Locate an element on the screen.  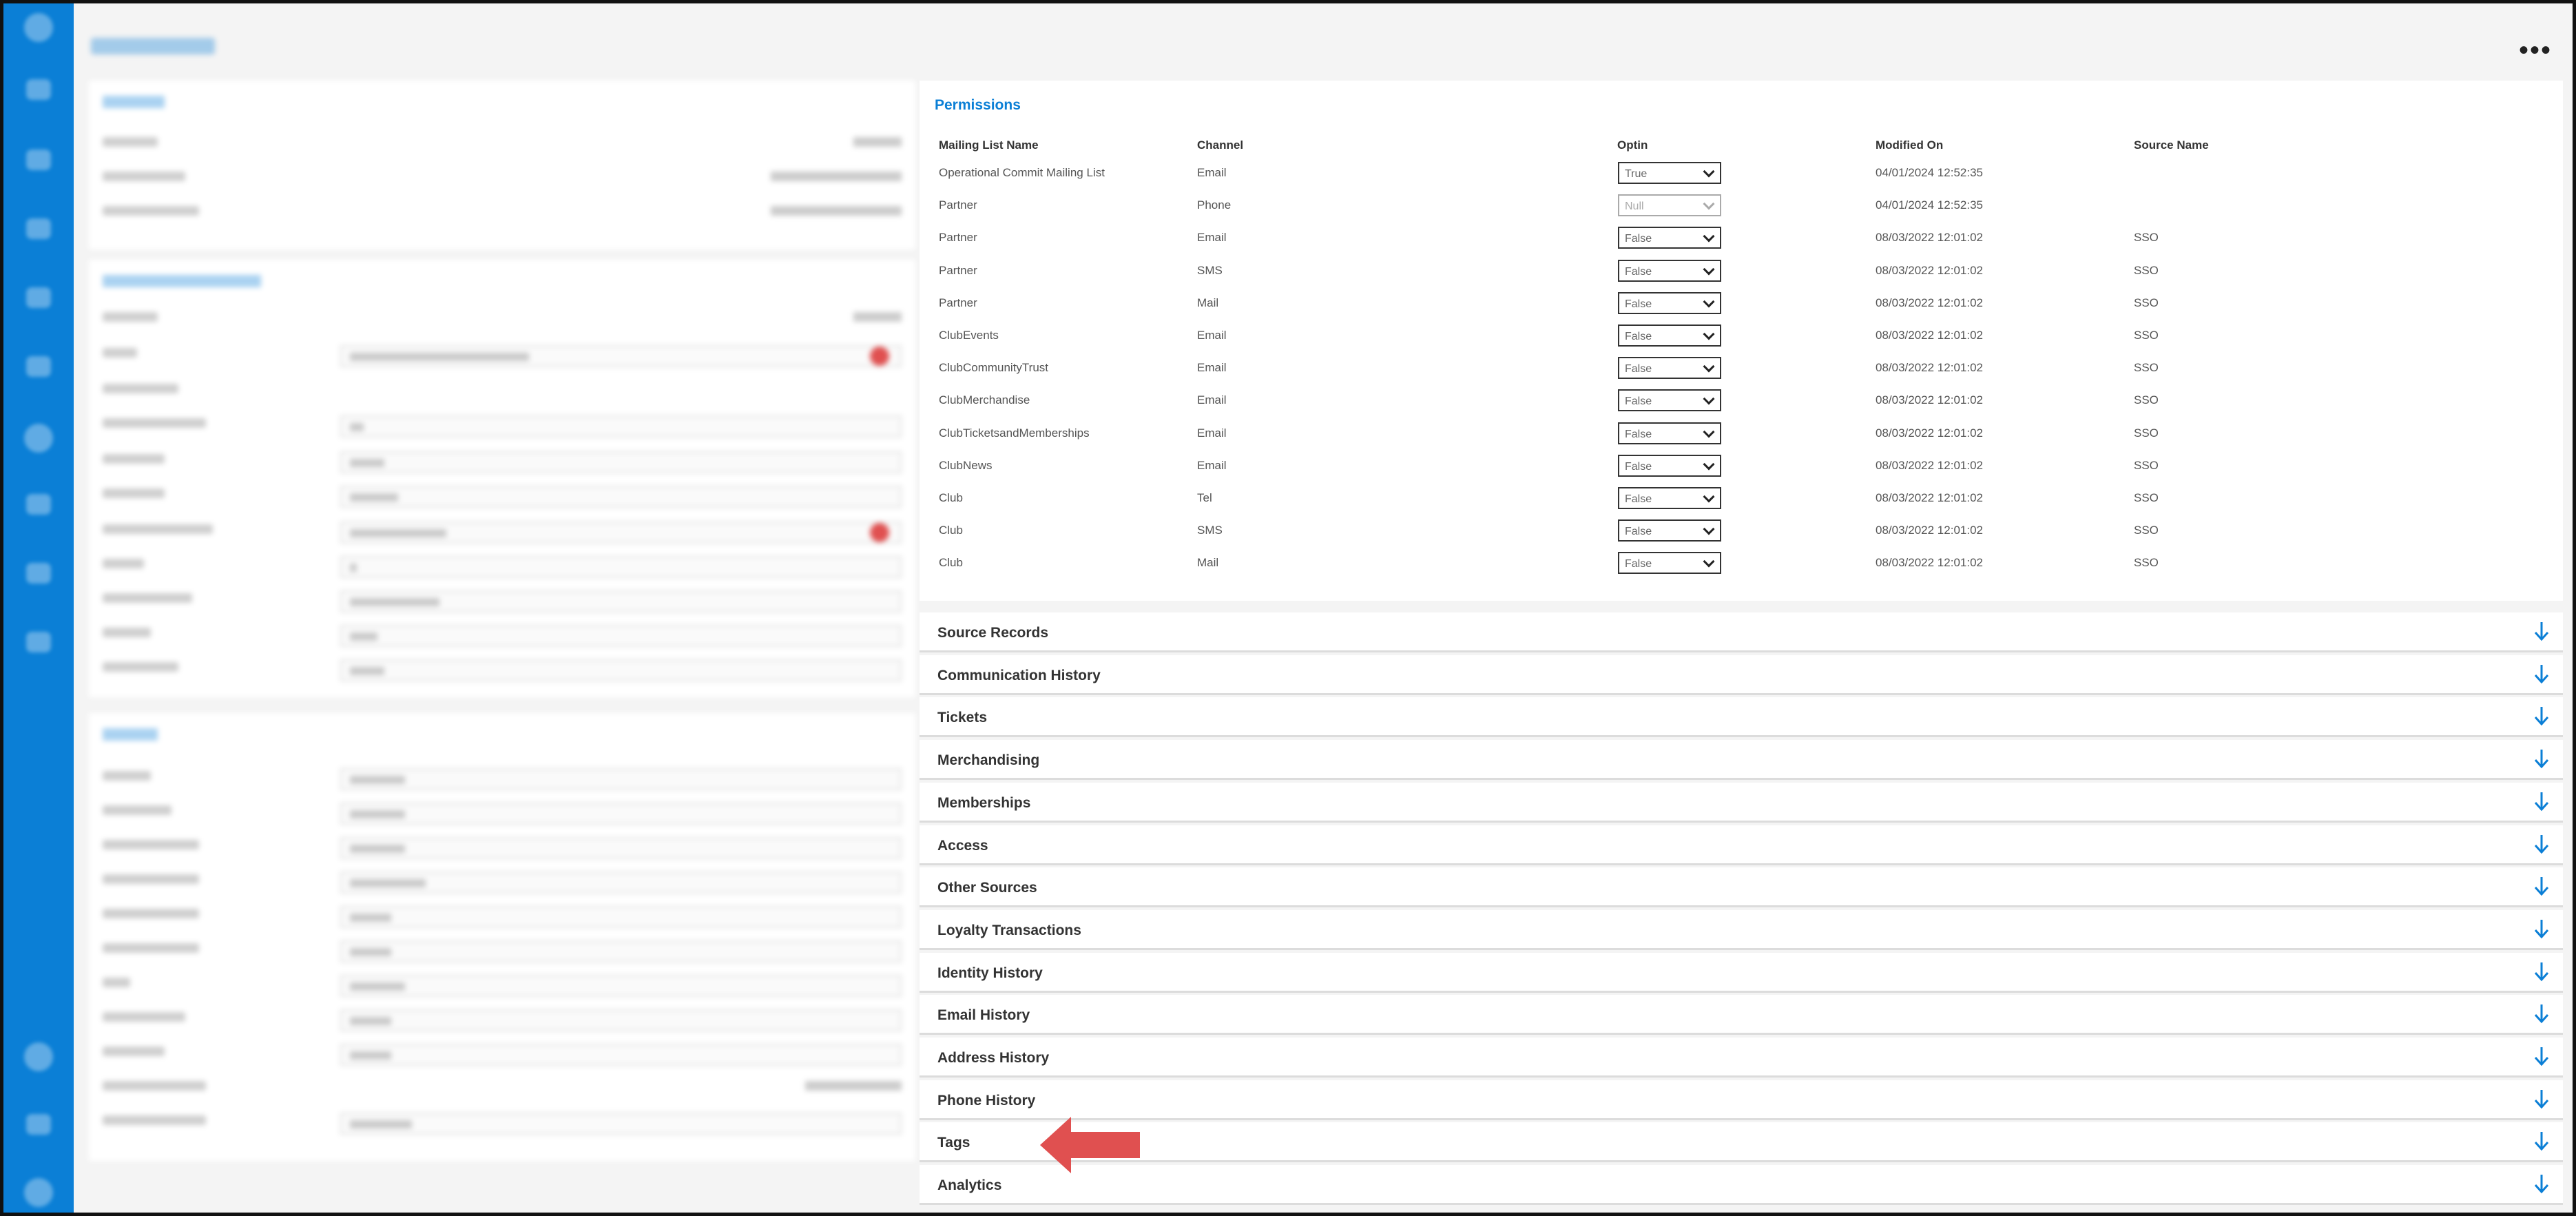
section-tags: Tags is located at coordinates (1741, 1142).